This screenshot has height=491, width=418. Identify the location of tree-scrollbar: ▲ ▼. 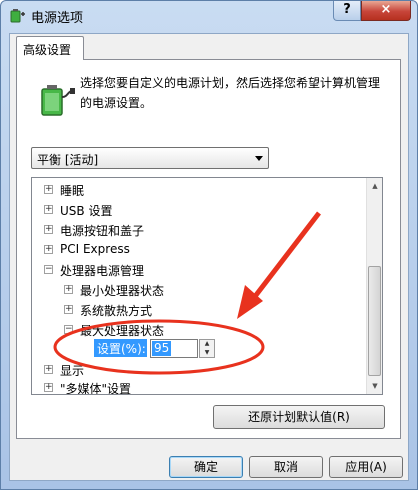
(374, 286).